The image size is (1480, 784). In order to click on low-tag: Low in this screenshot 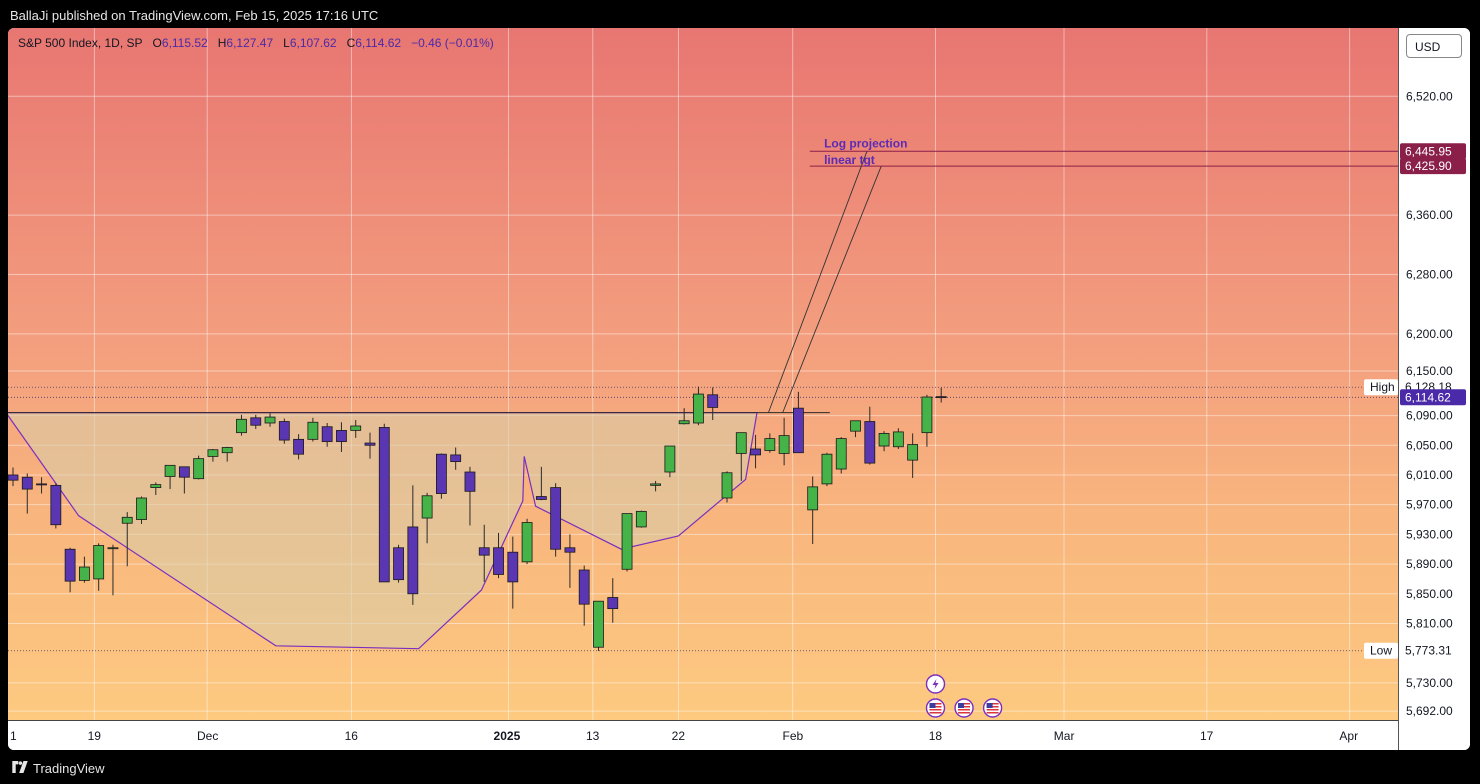, I will do `click(1381, 651)`.